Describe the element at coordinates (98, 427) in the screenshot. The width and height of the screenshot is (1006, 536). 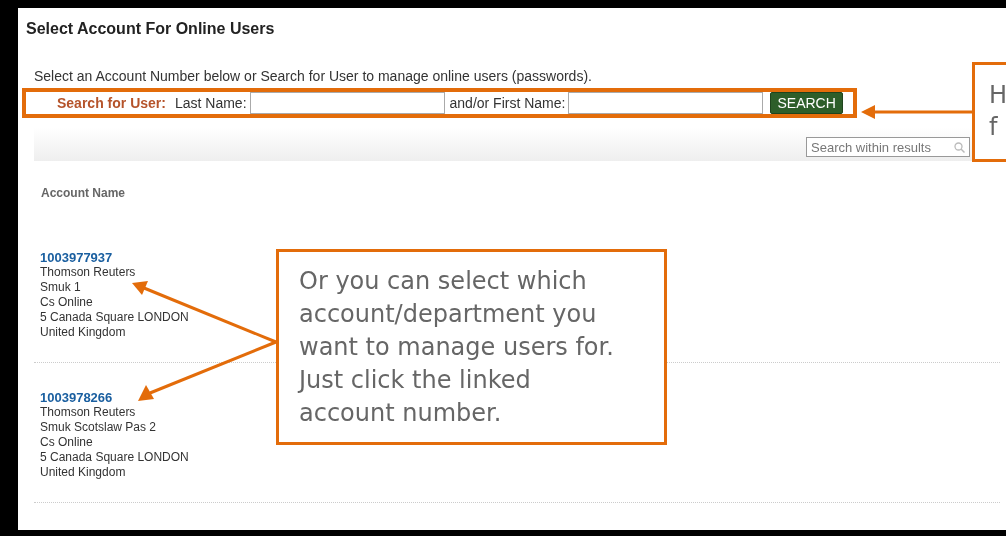
I see `address-line: Smuk Scotslaw Pas 2` at that location.